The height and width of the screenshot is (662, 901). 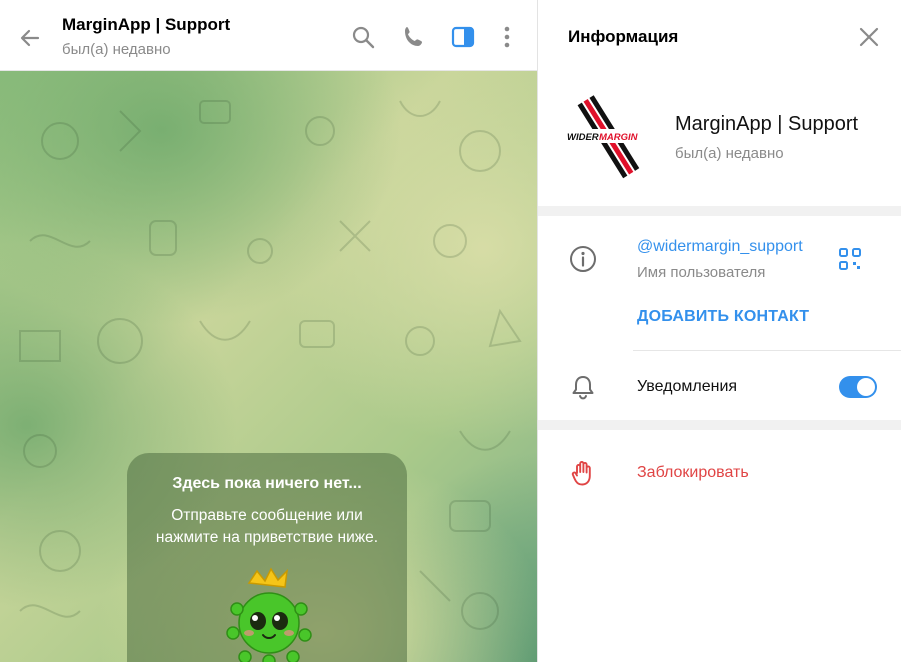 I want to click on back-arrow-icon, so click(x=30, y=38).